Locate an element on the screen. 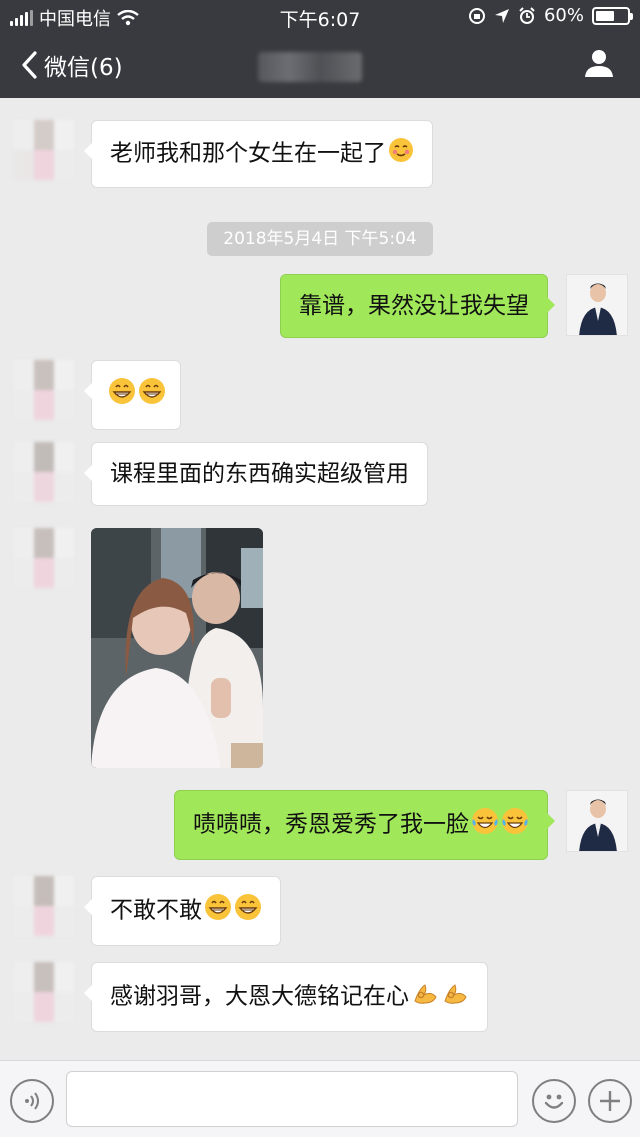 The image size is (640, 1137). status-bar: 中国电信 下午6:07 60% is located at coordinates (320, 17).